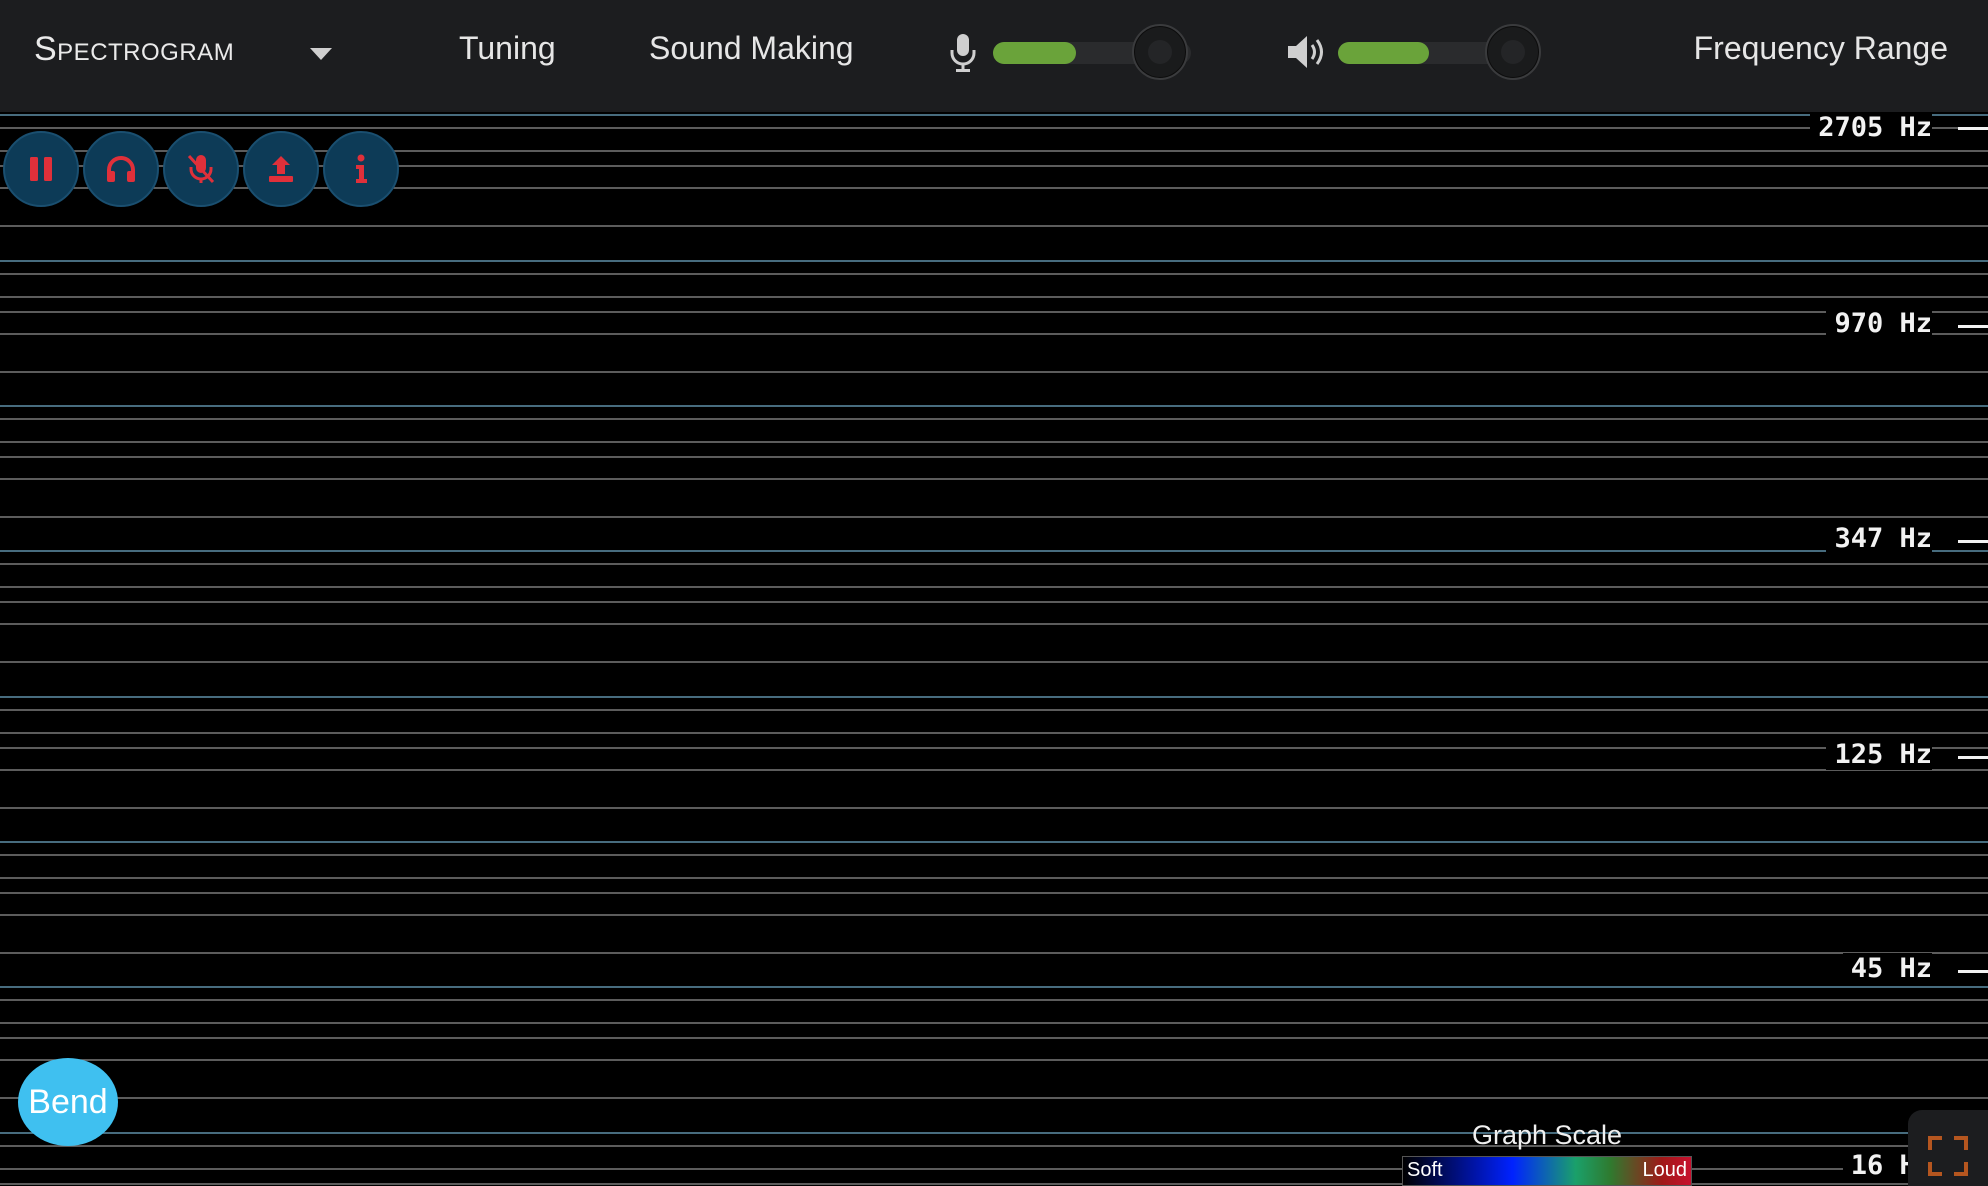  Describe the element at coordinates (321, 54) in the screenshot. I see `chevron-down-icon` at that location.